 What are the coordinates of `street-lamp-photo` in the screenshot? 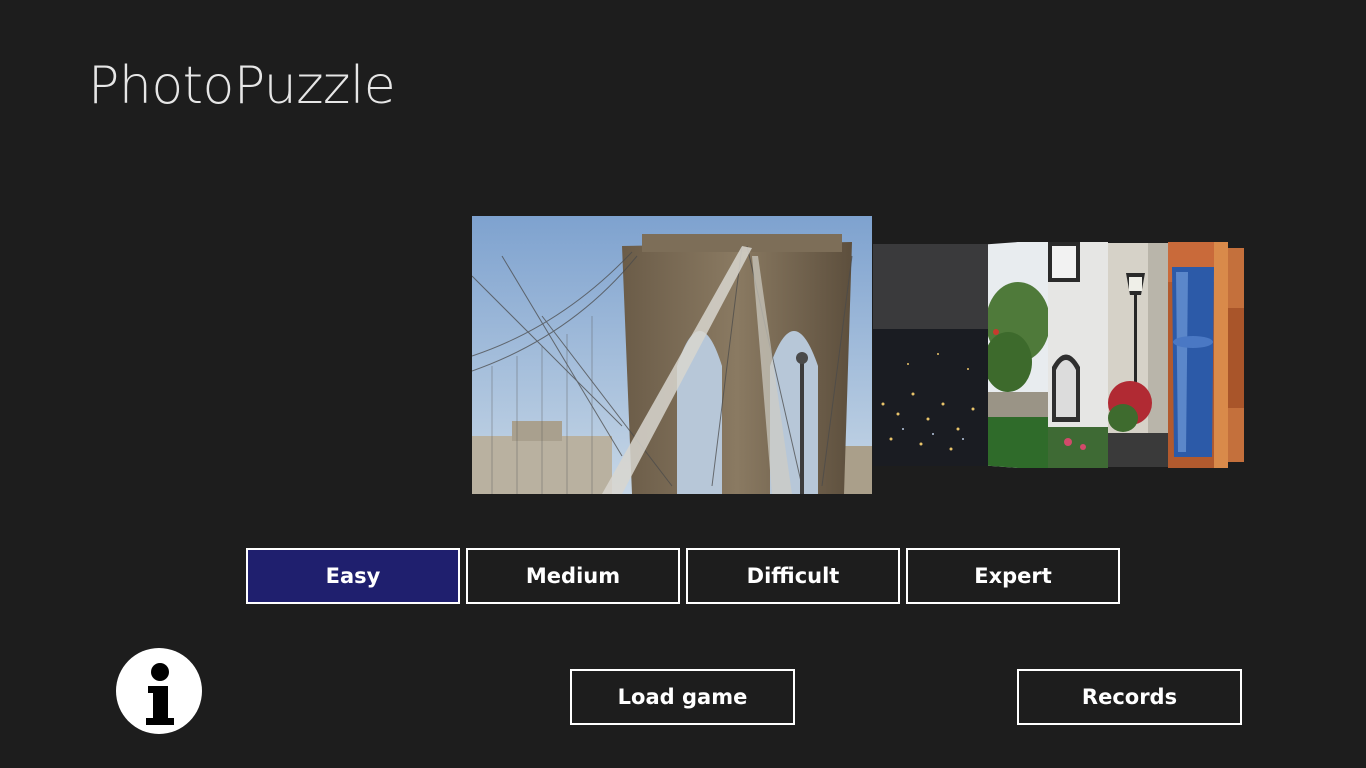 It's located at (1138, 355).